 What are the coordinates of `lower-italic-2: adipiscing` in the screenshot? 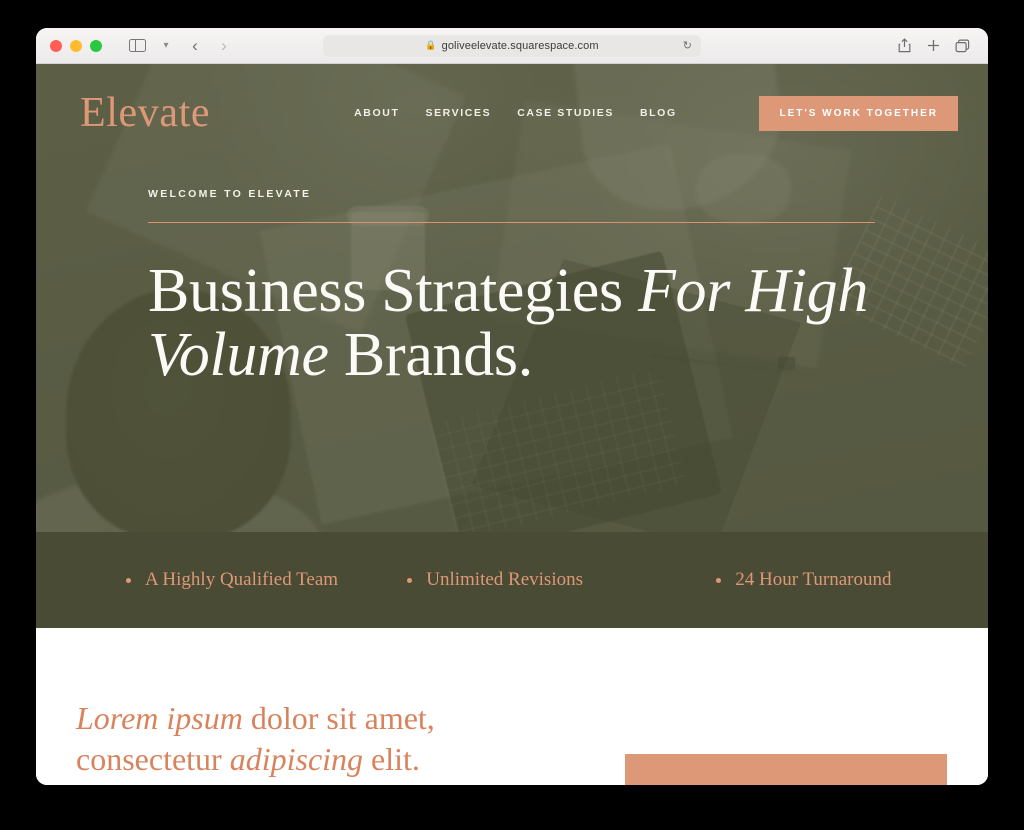 It's located at (296, 758).